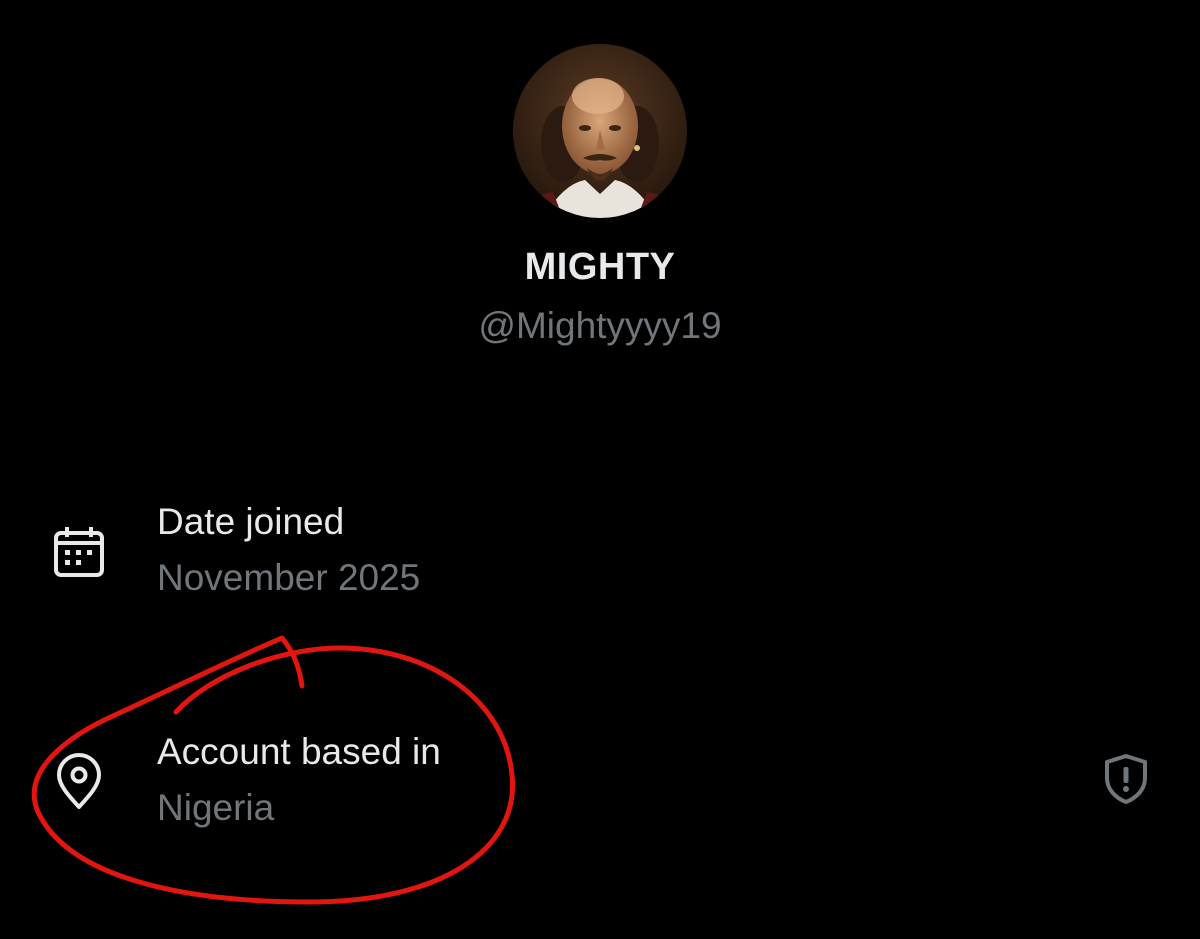 This screenshot has height=939, width=1200. Describe the element at coordinates (299, 751) in the screenshot. I see `account-location-label: Account based in` at that location.